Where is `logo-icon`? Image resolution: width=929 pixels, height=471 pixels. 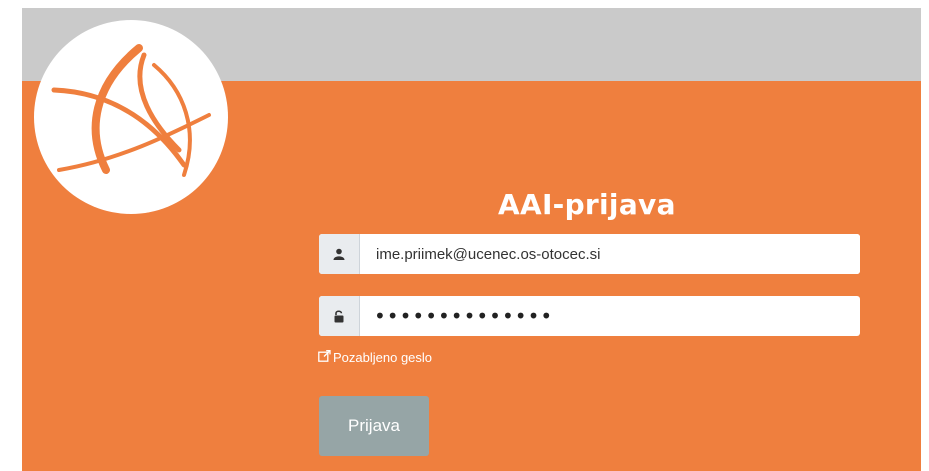
logo-icon is located at coordinates (131, 117).